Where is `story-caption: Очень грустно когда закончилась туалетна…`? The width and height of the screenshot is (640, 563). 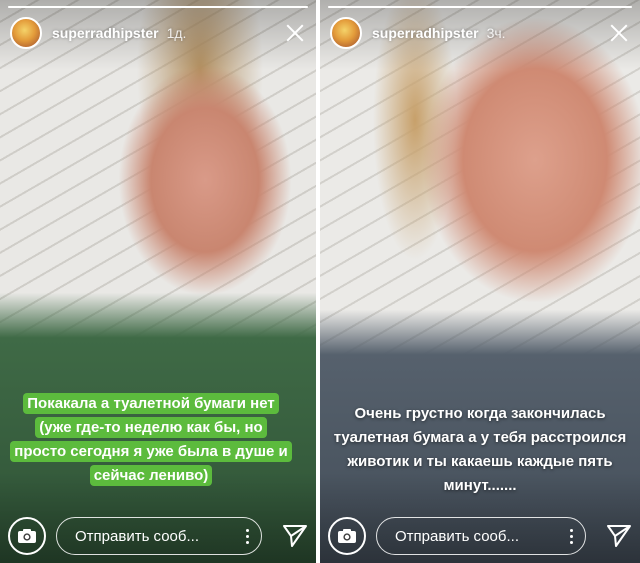 story-caption: Очень грустно когда закончилась туалетна… is located at coordinates (480, 450).